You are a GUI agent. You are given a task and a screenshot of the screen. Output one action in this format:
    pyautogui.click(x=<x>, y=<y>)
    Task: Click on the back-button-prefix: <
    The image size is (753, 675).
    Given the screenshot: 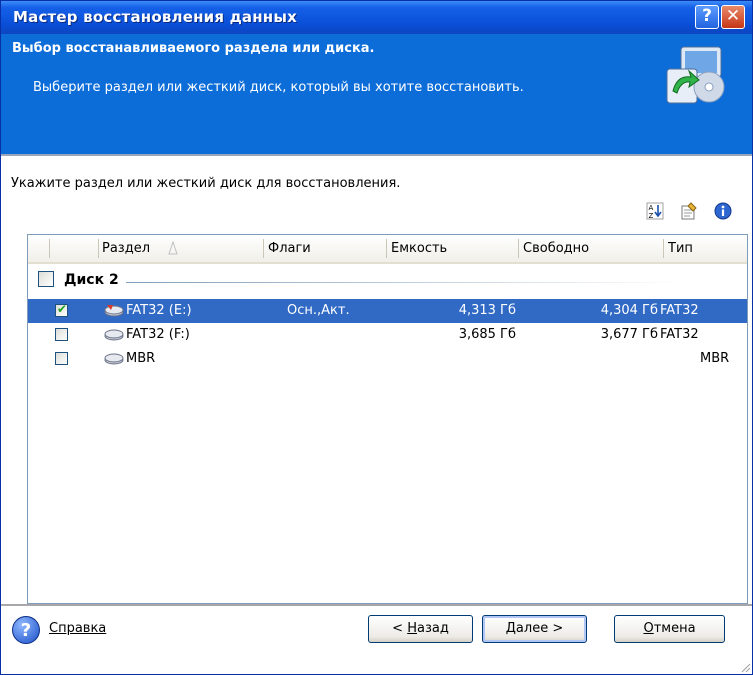 What is the action you would take?
    pyautogui.click(x=400, y=628)
    